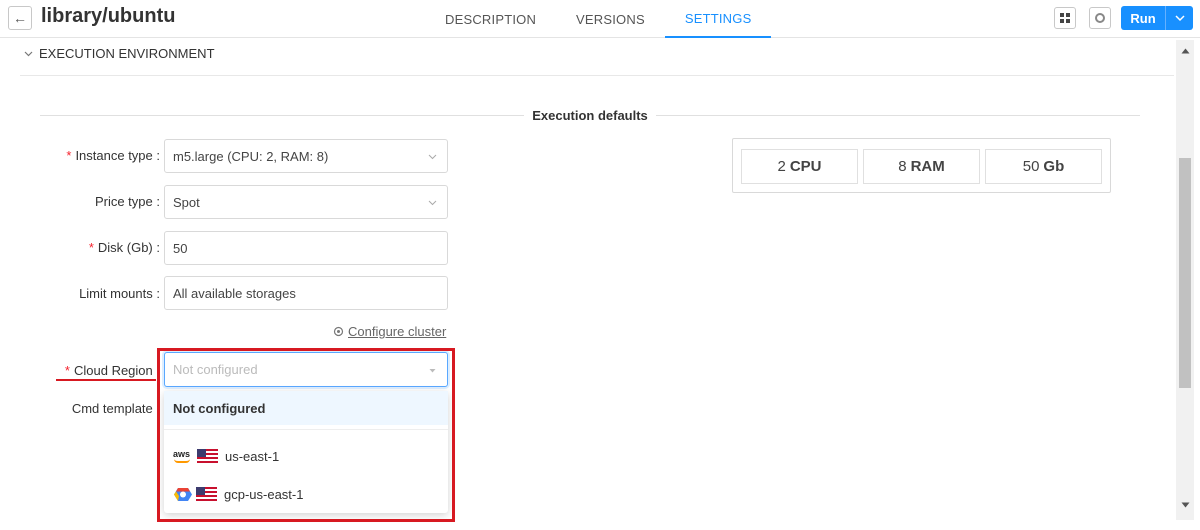 The height and width of the screenshot is (530, 1200). I want to click on limit-mounts-value: All available storages, so click(234, 293).